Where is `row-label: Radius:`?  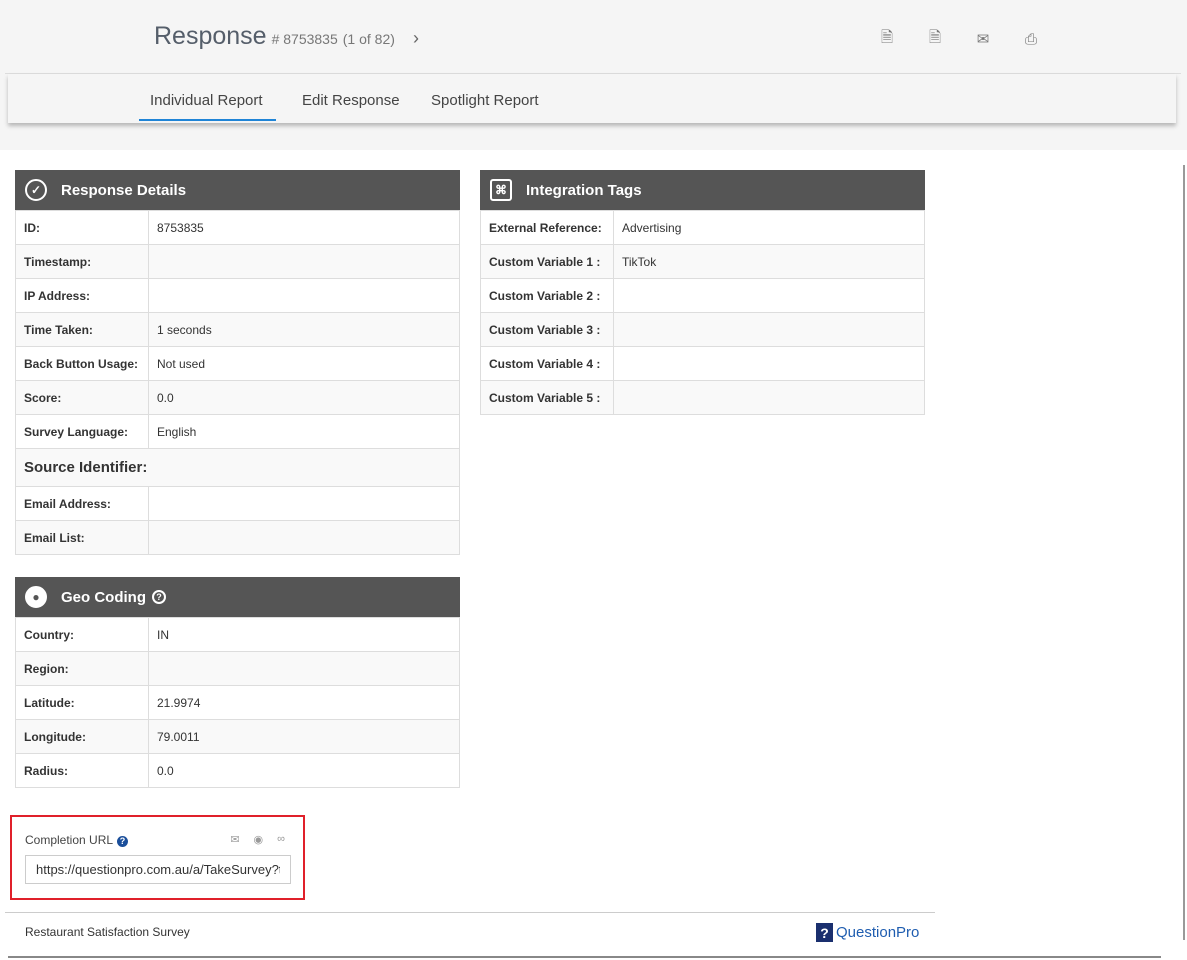
row-label: Radius: is located at coordinates (82, 770).